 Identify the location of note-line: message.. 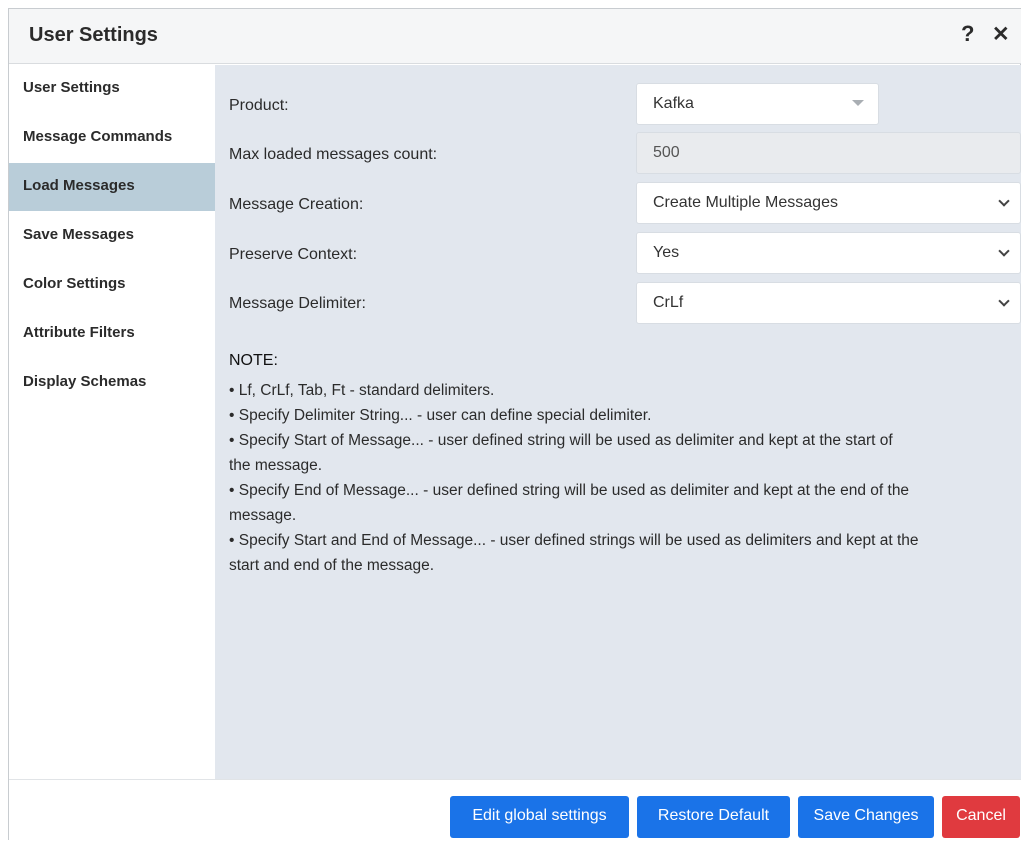
(263, 515).